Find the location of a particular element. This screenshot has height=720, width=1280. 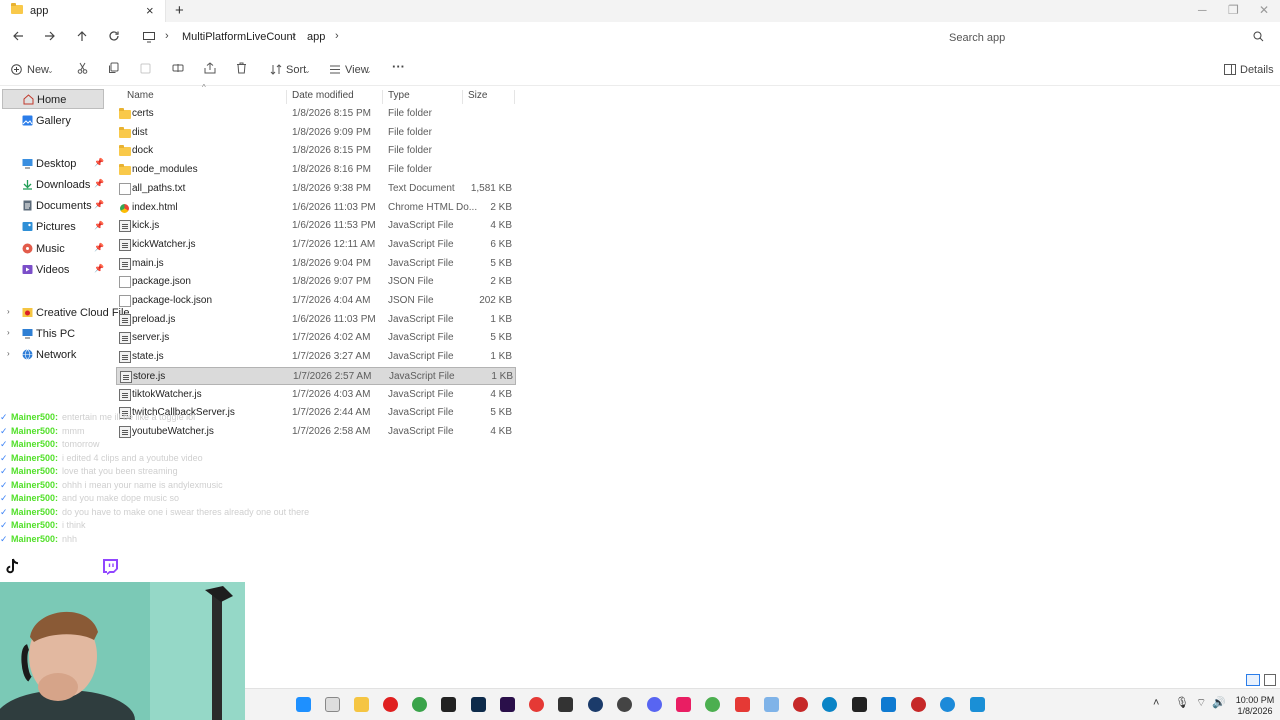

column-header-size: Size is located at coordinates (477, 95).